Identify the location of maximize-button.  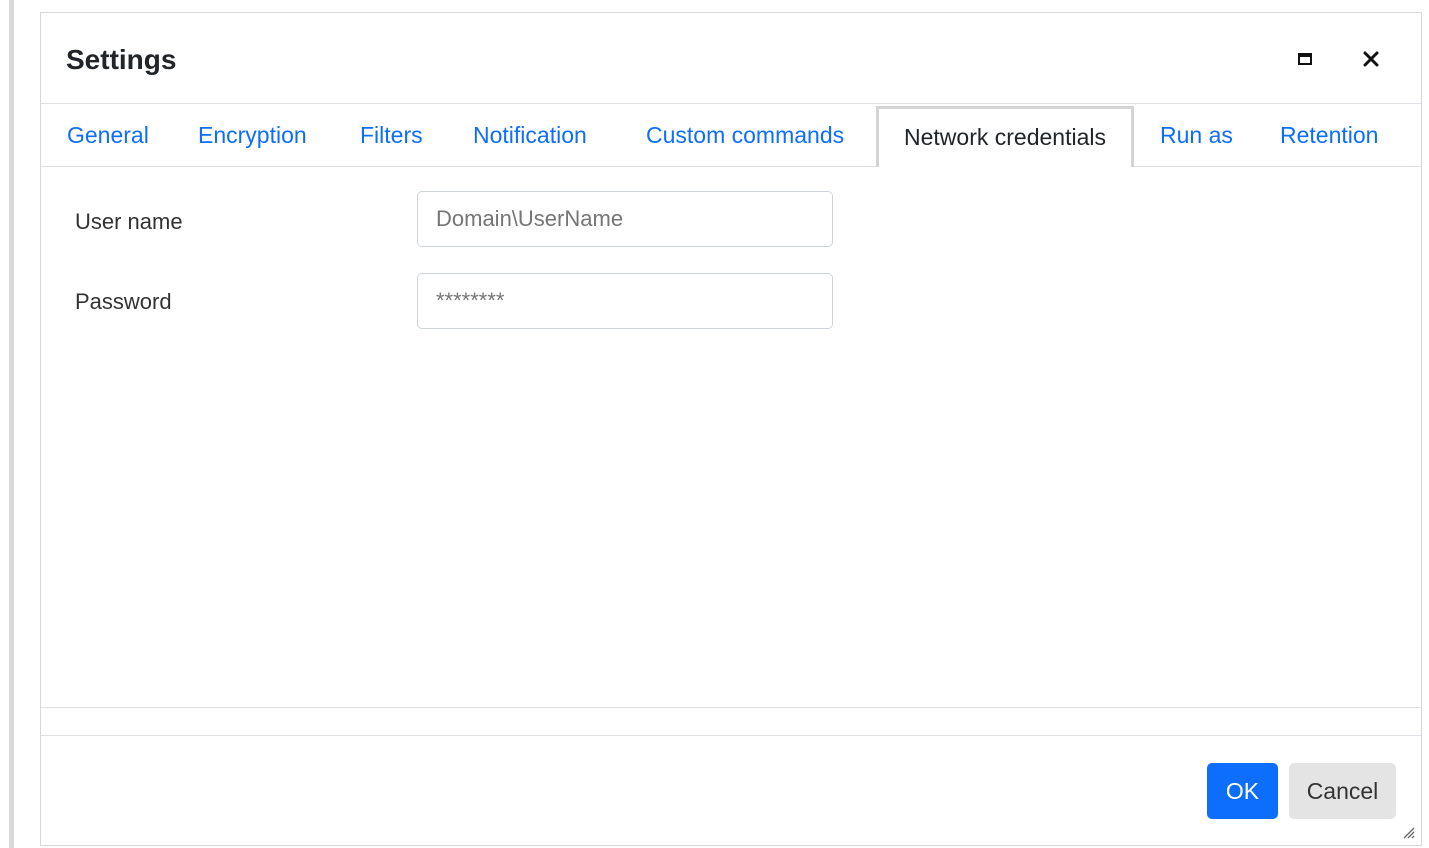
(1305, 59).